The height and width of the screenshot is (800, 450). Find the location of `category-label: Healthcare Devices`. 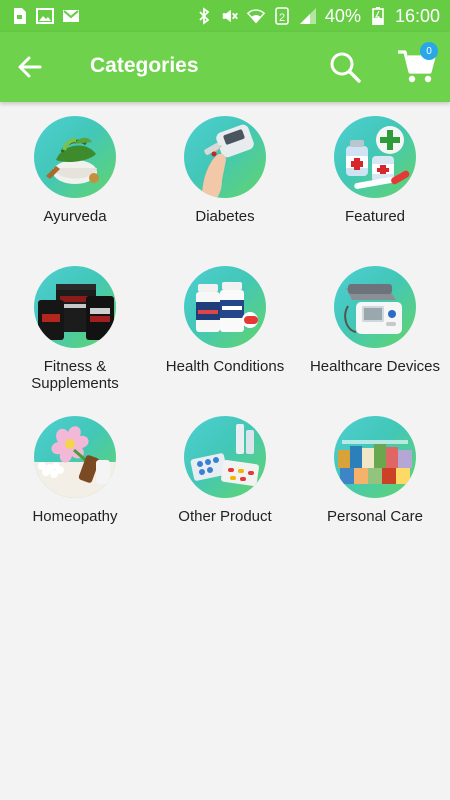

category-label: Healthcare Devices is located at coordinates (375, 366).